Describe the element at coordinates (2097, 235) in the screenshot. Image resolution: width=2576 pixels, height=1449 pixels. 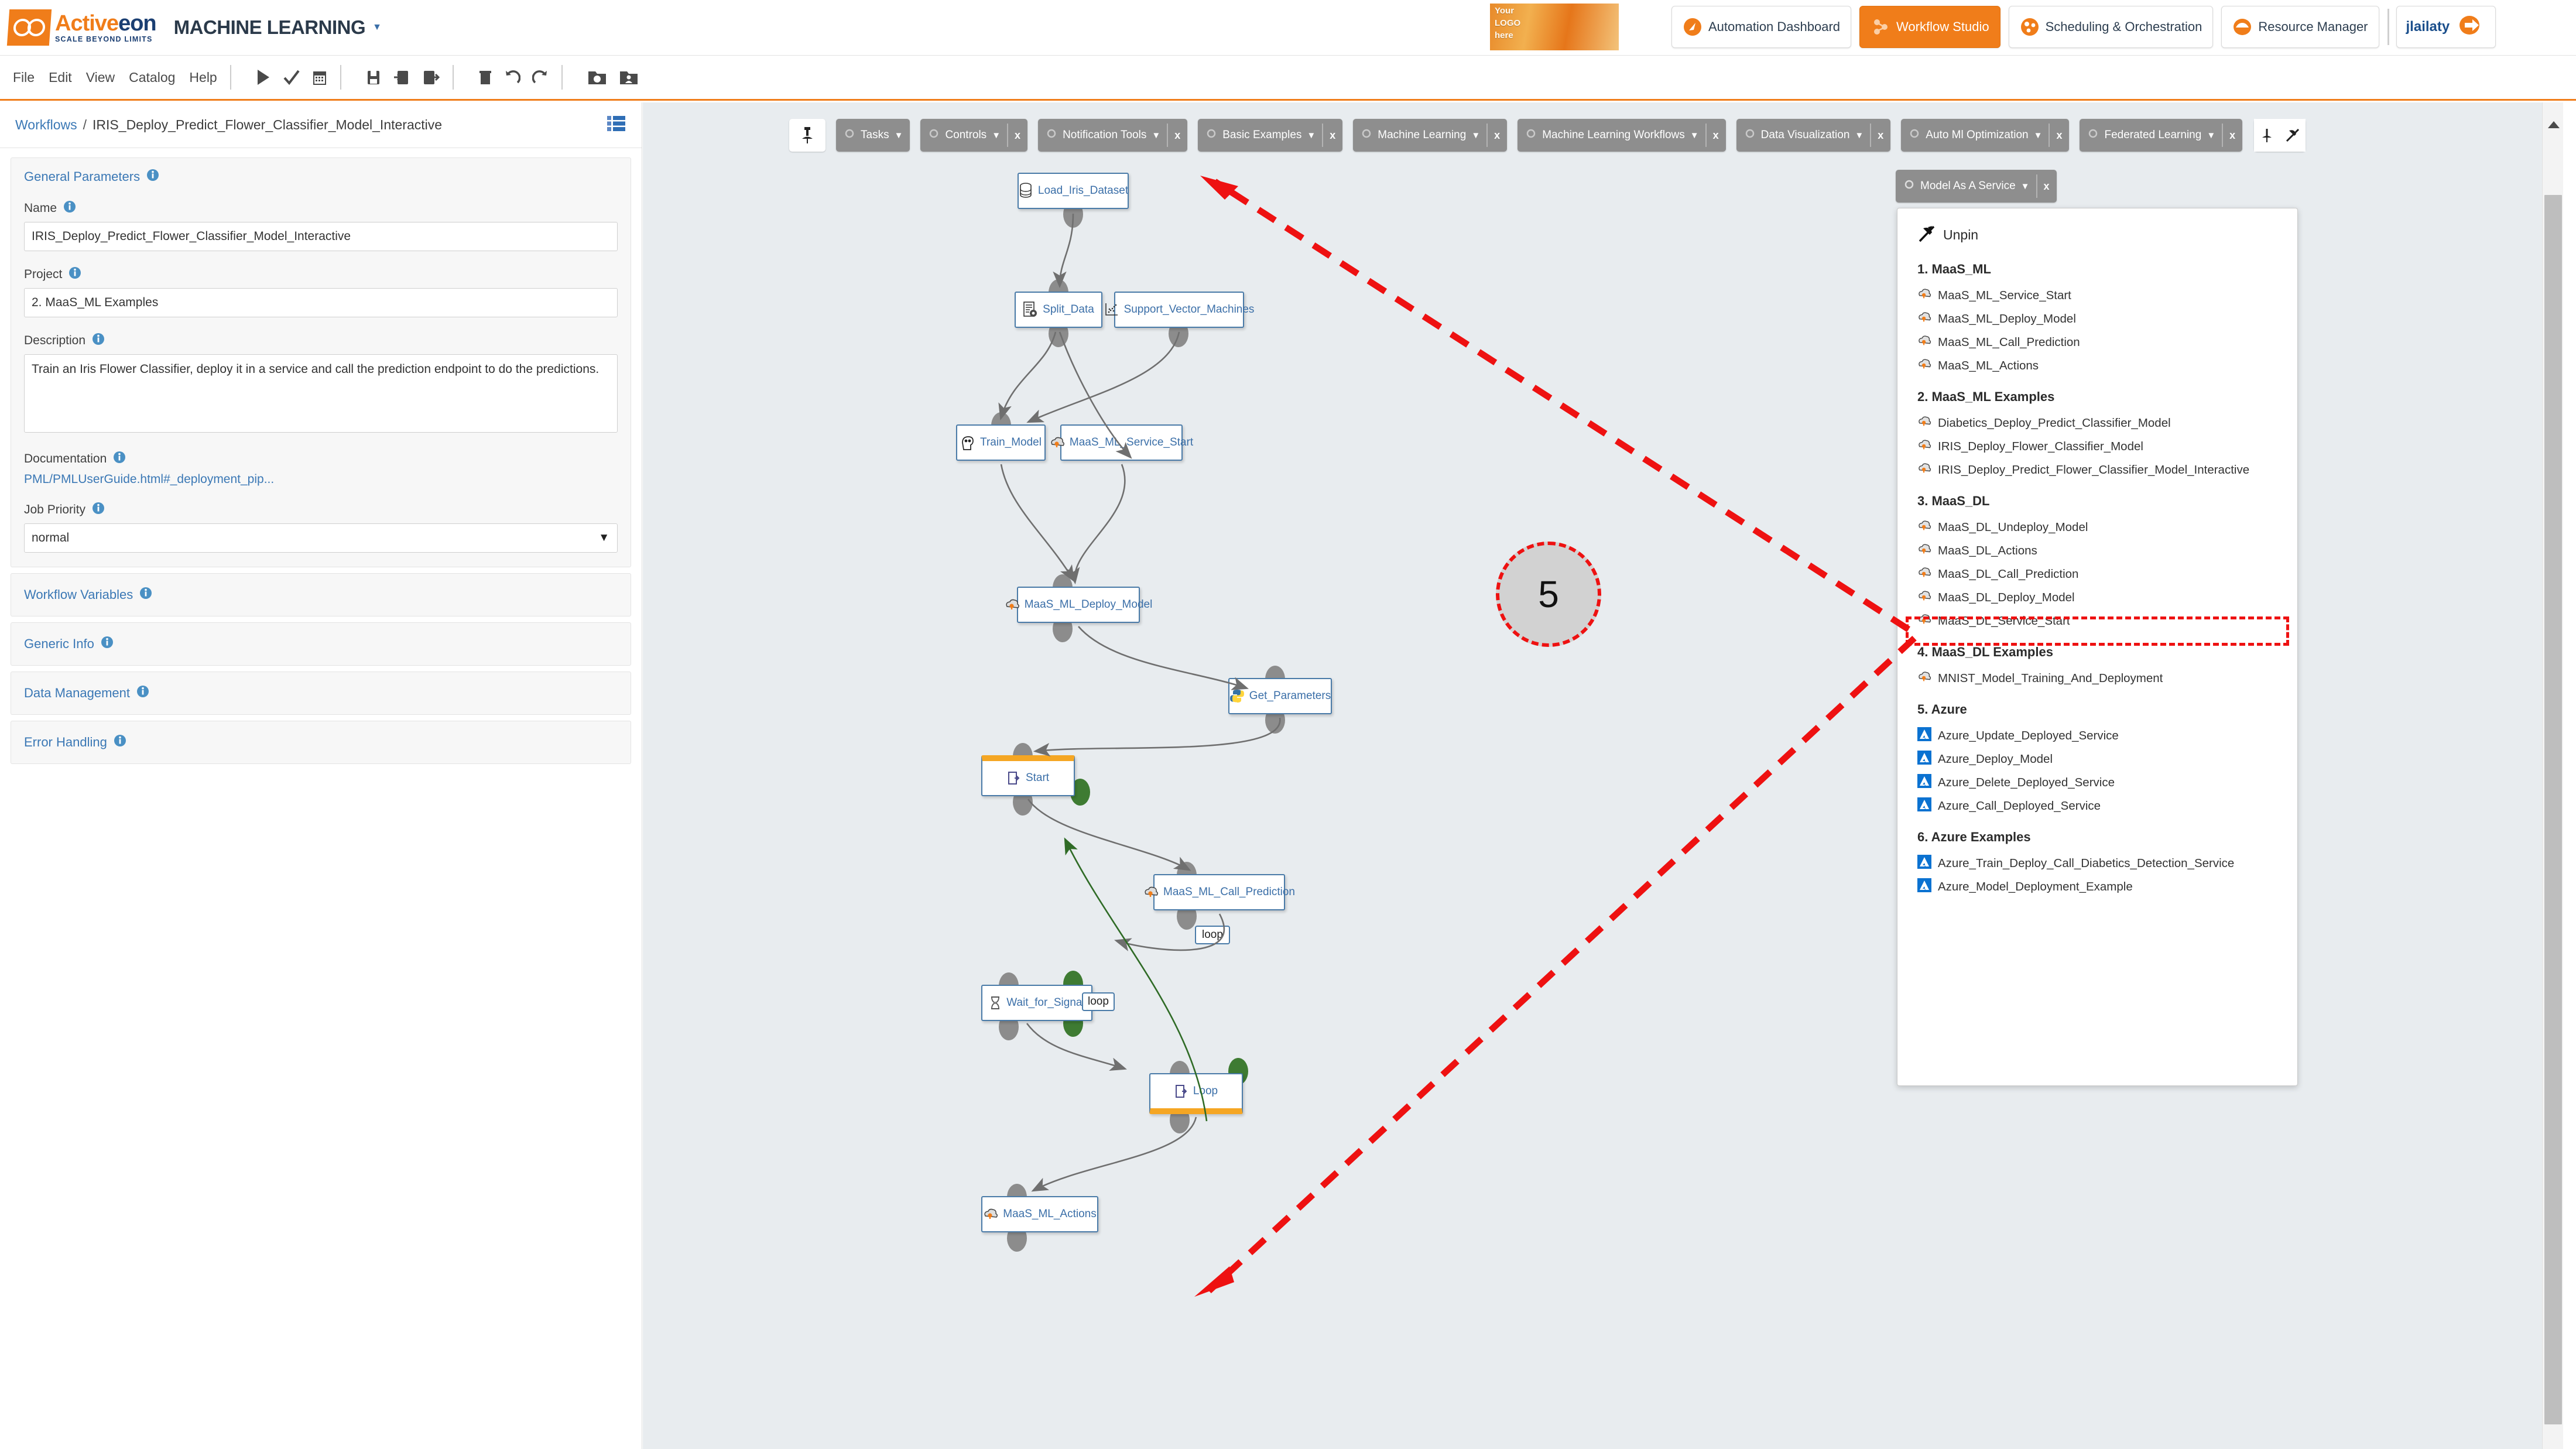
I see `unpin-button: Unpin` at that location.